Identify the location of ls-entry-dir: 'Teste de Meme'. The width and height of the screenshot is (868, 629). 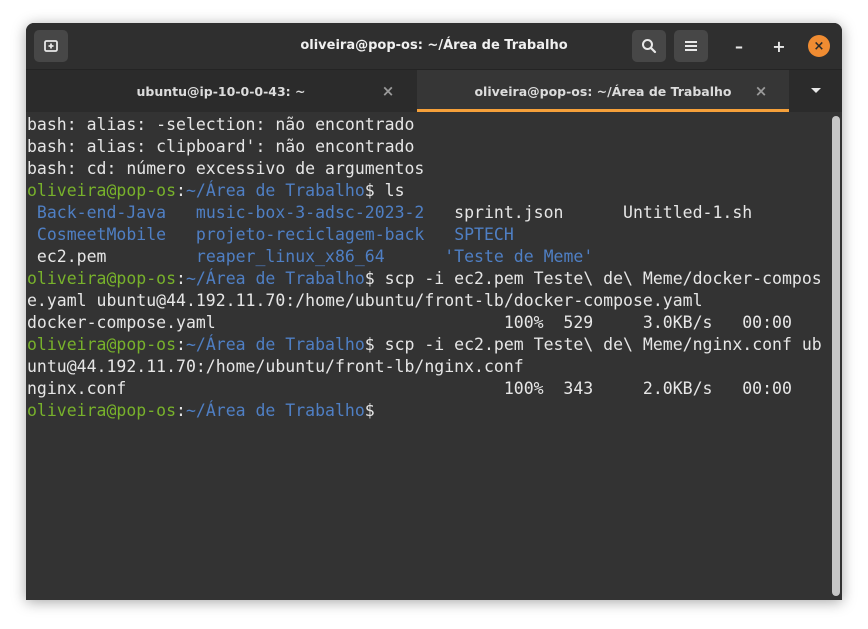
(519, 256).